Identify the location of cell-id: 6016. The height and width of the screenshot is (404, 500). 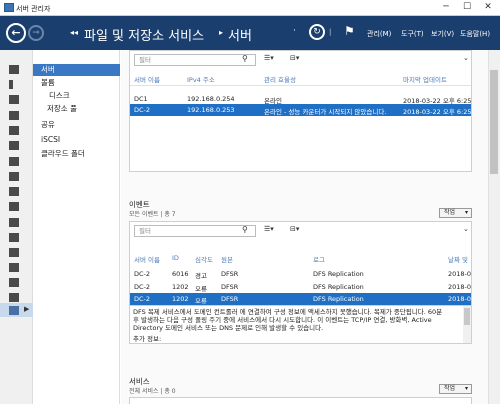
(180, 274).